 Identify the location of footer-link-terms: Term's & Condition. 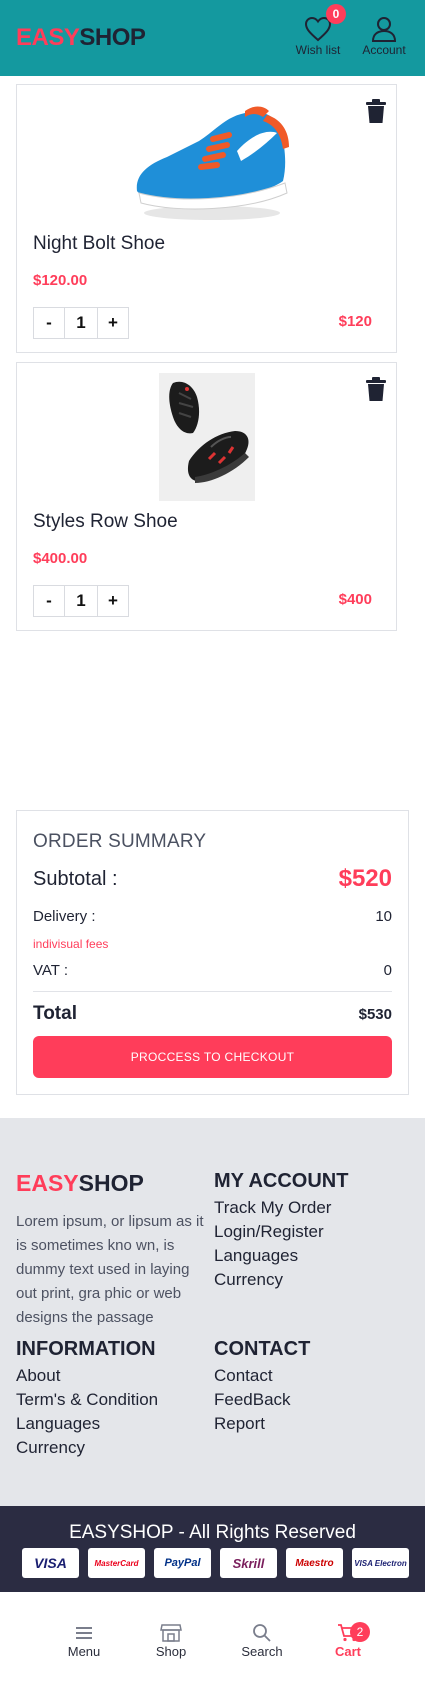
(87, 1400).